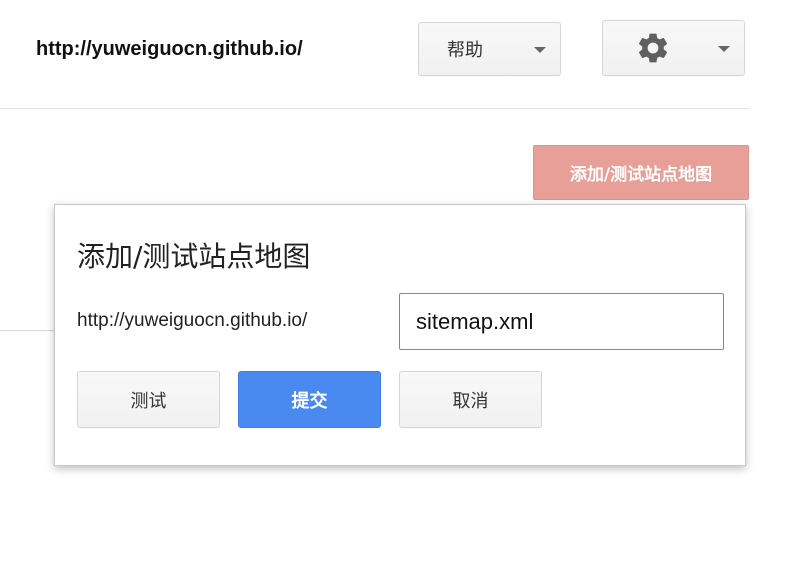 The image size is (794, 566). Describe the element at coordinates (470, 399) in the screenshot. I see `cancel-button: 取消` at that location.